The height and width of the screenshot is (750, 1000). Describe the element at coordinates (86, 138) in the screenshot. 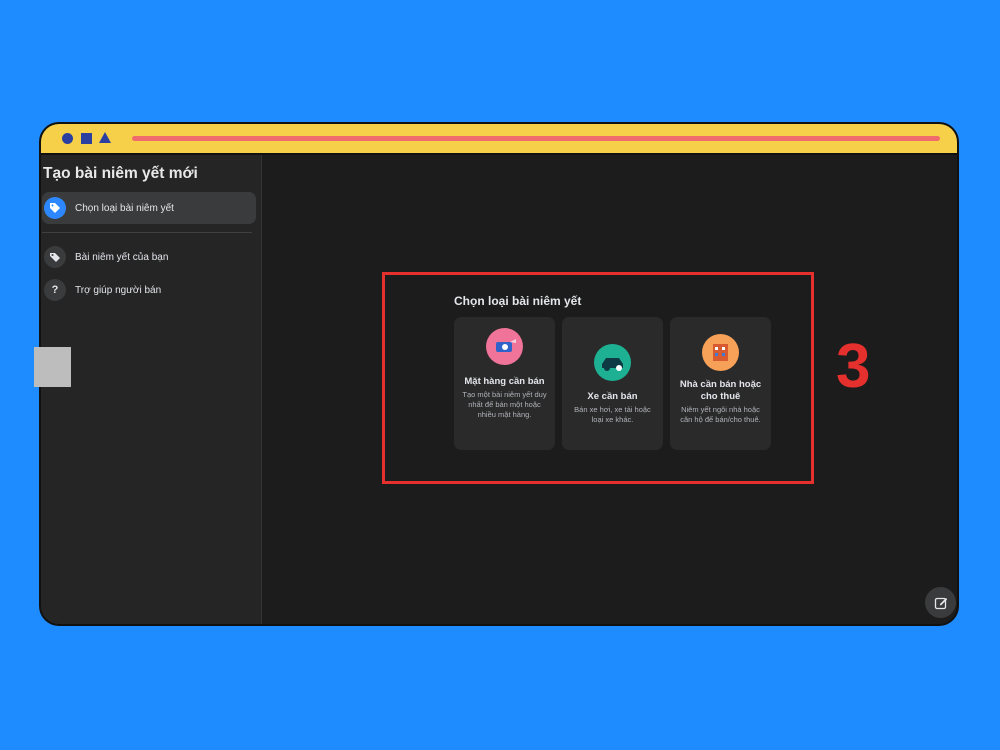

I see `square-icon` at that location.